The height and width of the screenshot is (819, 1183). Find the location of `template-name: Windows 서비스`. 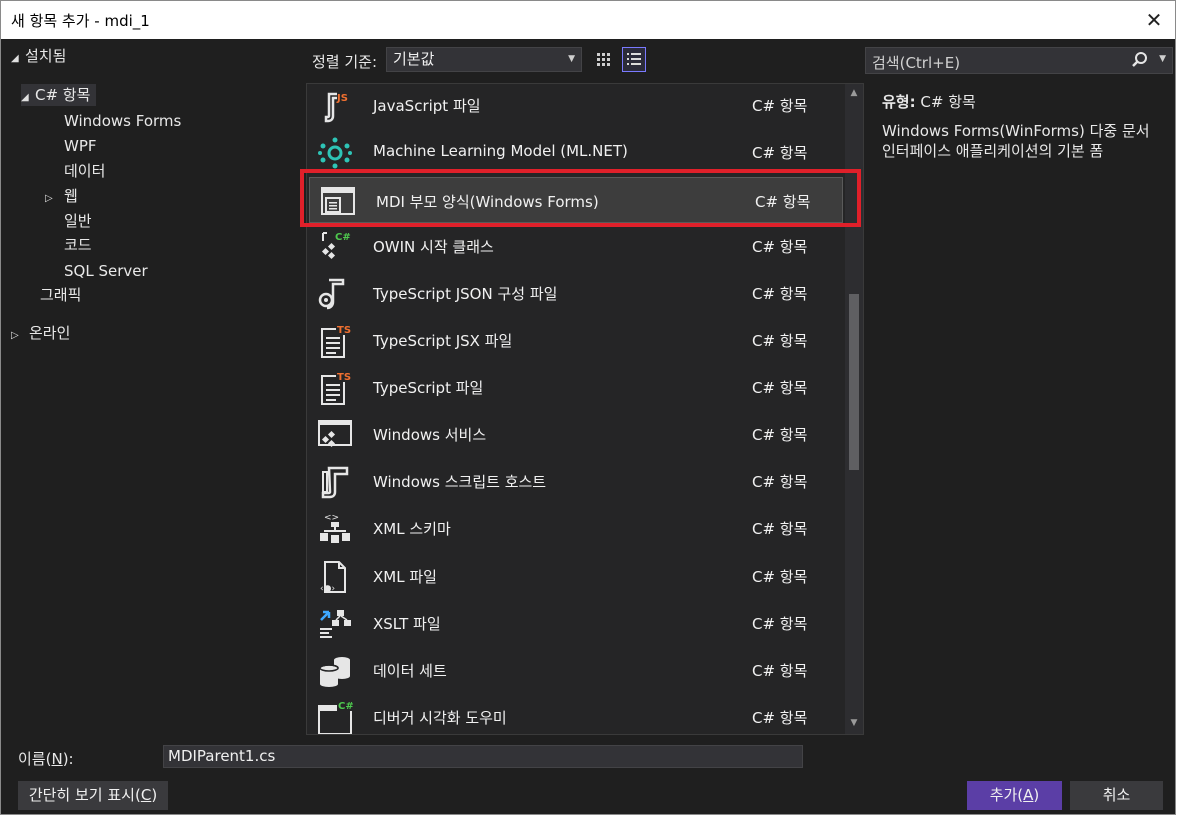

template-name: Windows 서비스 is located at coordinates (430, 435).